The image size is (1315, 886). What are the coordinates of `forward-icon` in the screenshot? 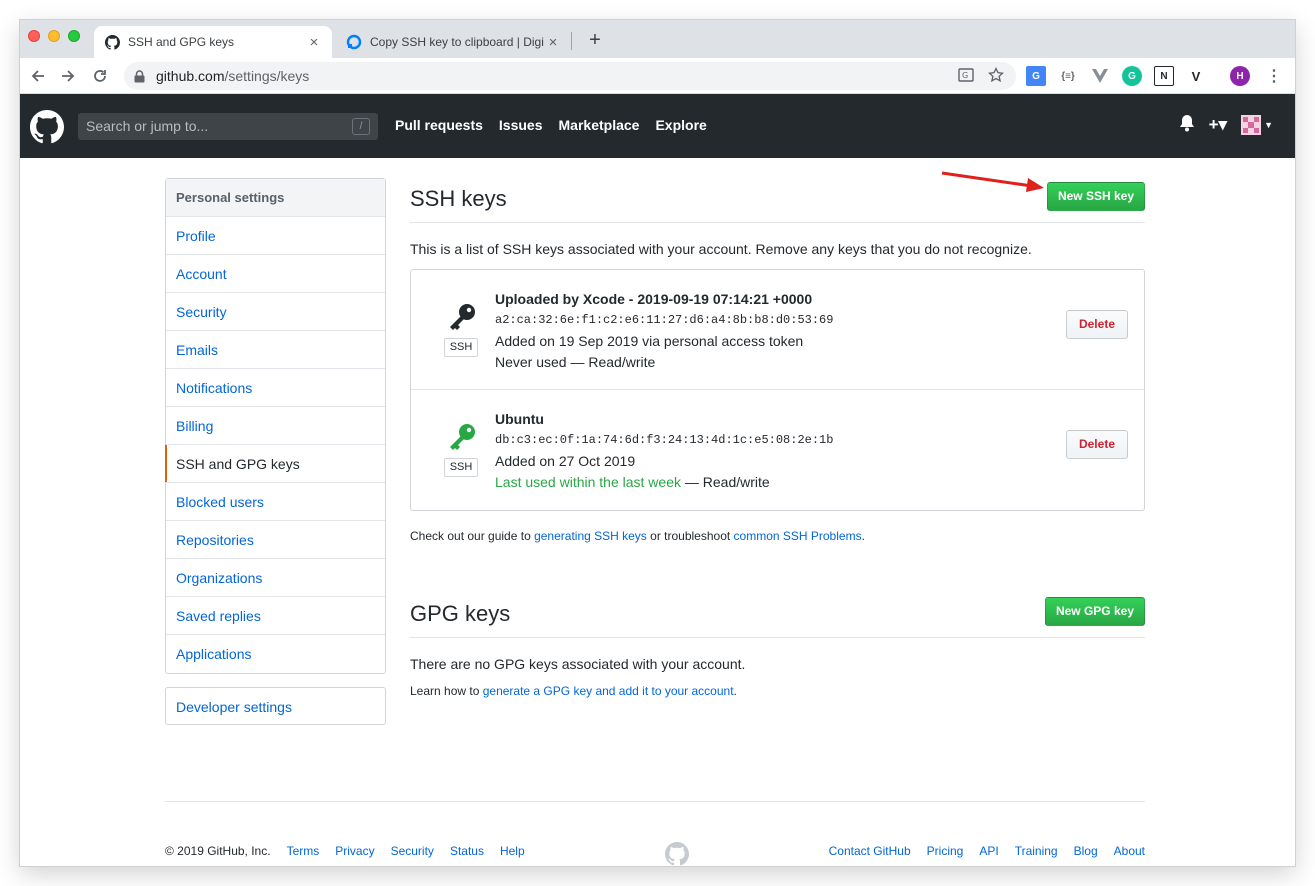 It's located at (68, 76).